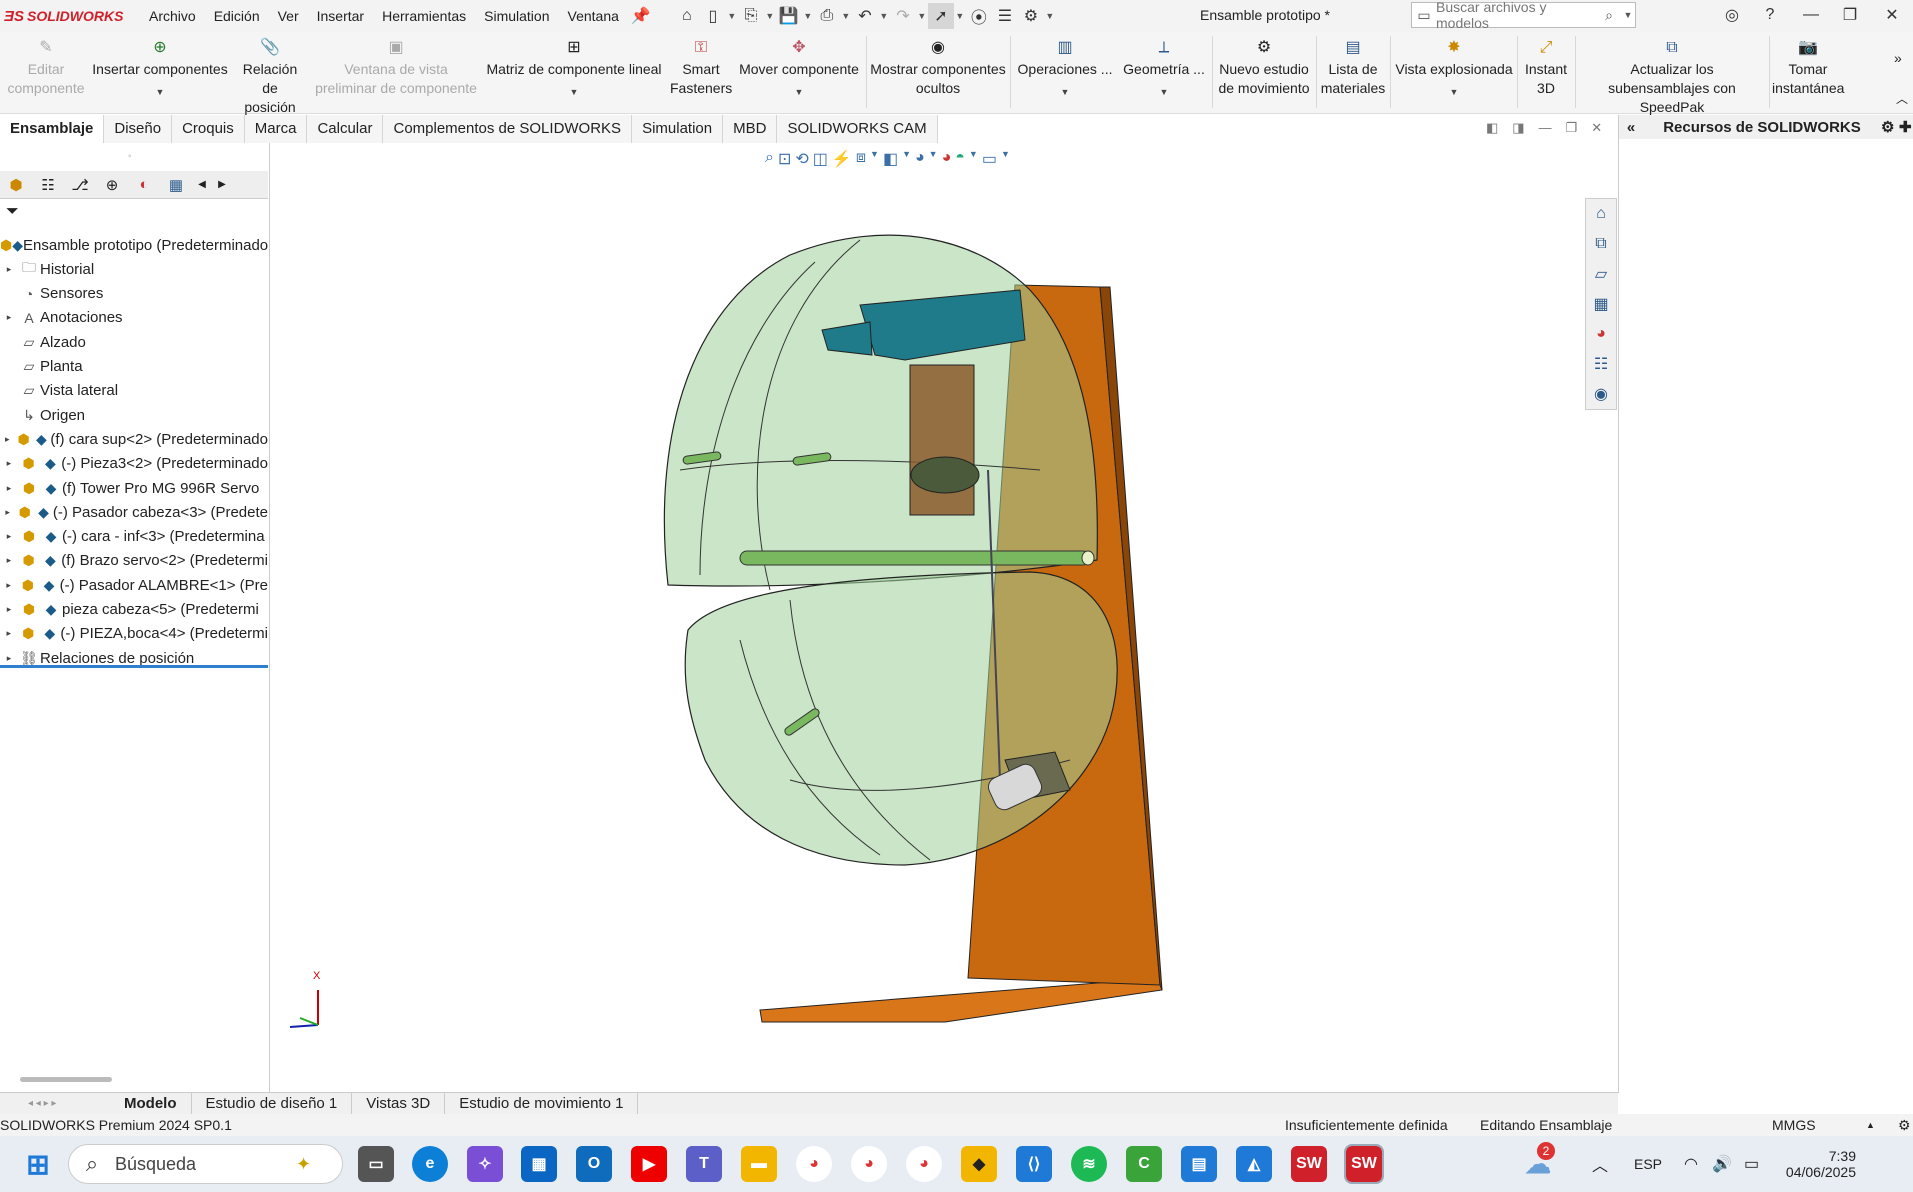 This screenshot has height=1192, width=1913. I want to click on print-dropdown-icon: ▼, so click(846, 16).